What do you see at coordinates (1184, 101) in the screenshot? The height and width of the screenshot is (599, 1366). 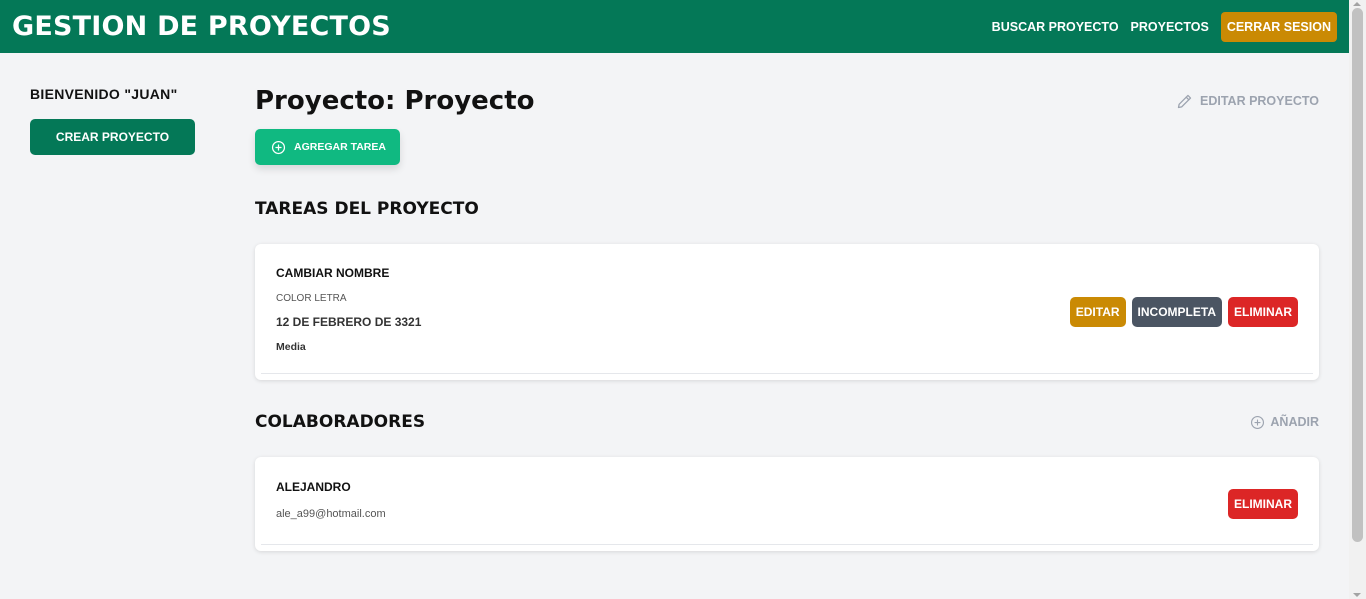 I see `pencil-icon` at bounding box center [1184, 101].